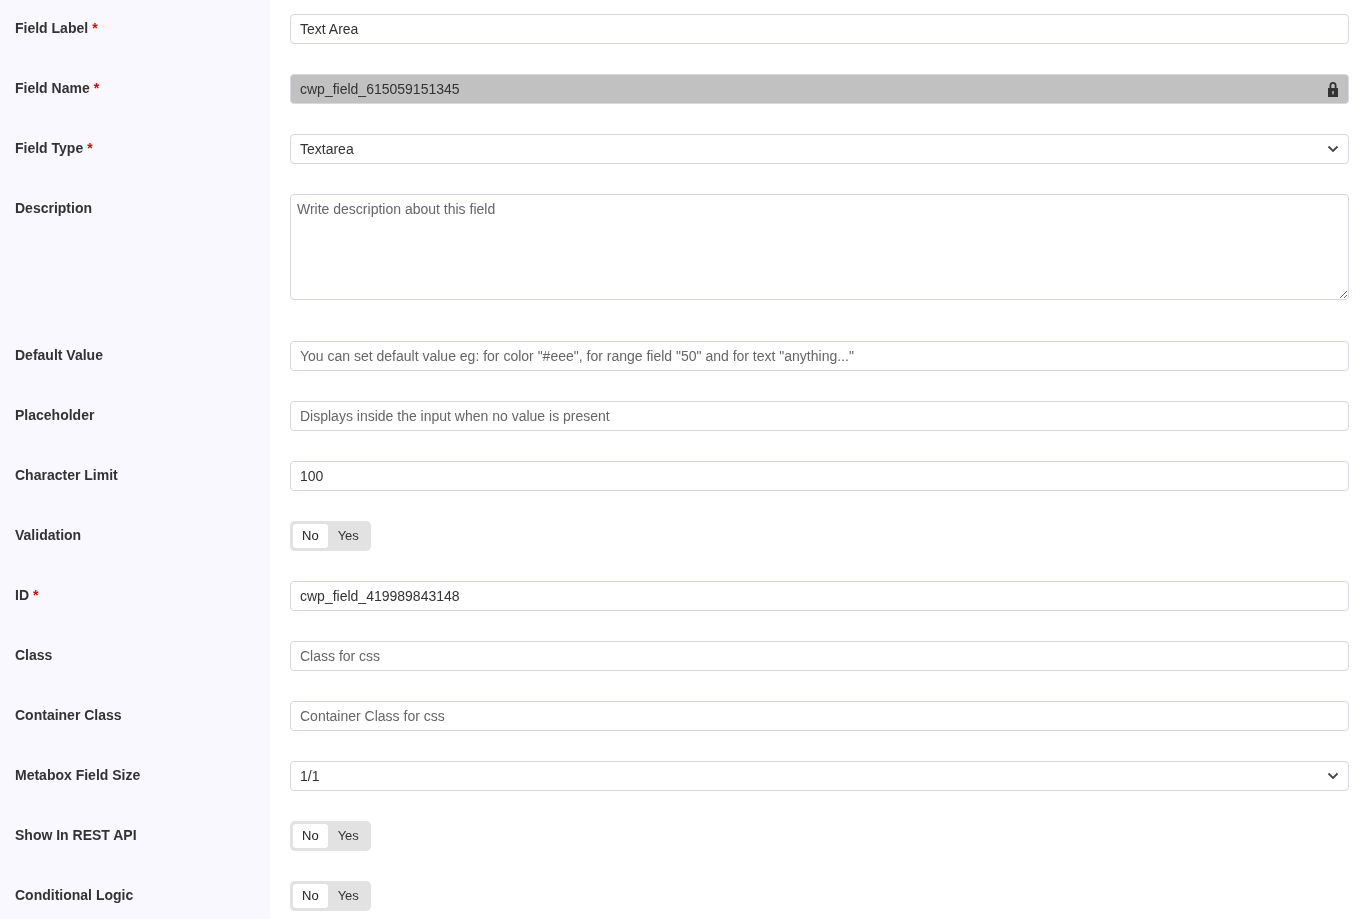 This screenshot has width=1363, height=919. I want to click on field-label: Container Class, so click(68, 715).